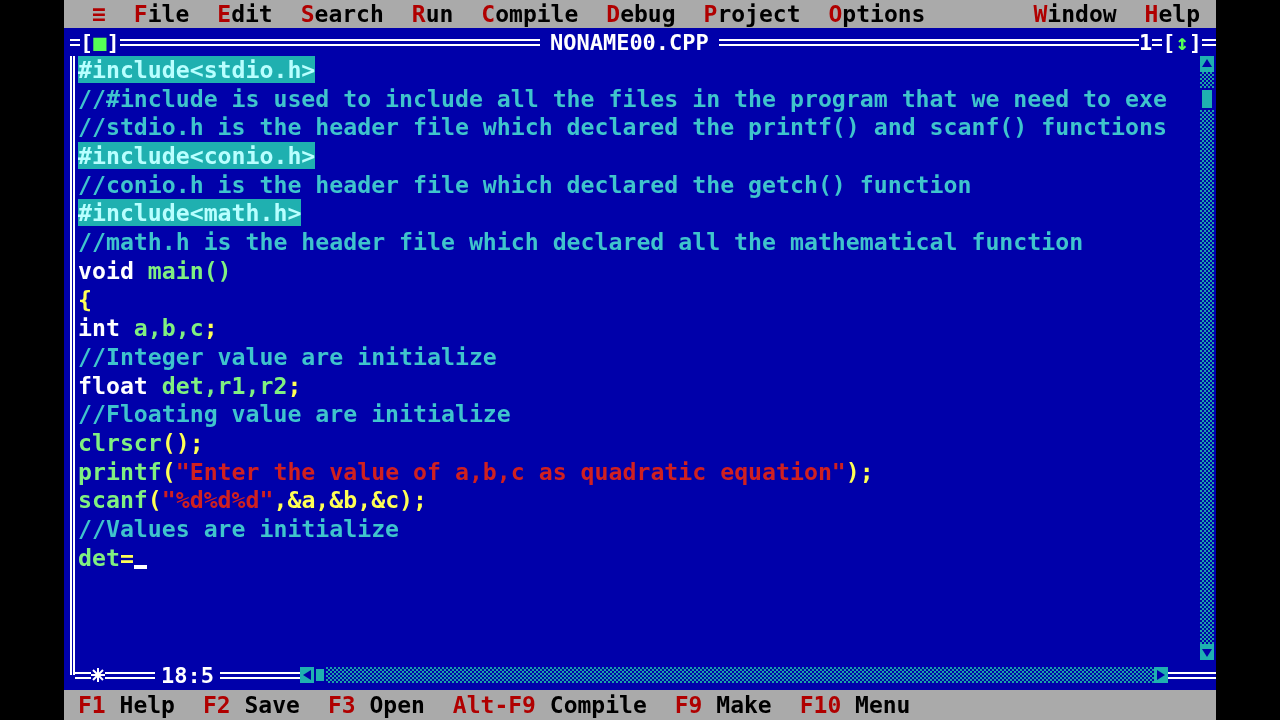 The height and width of the screenshot is (720, 1280). I want to click on window-number: 1, so click(1146, 42).